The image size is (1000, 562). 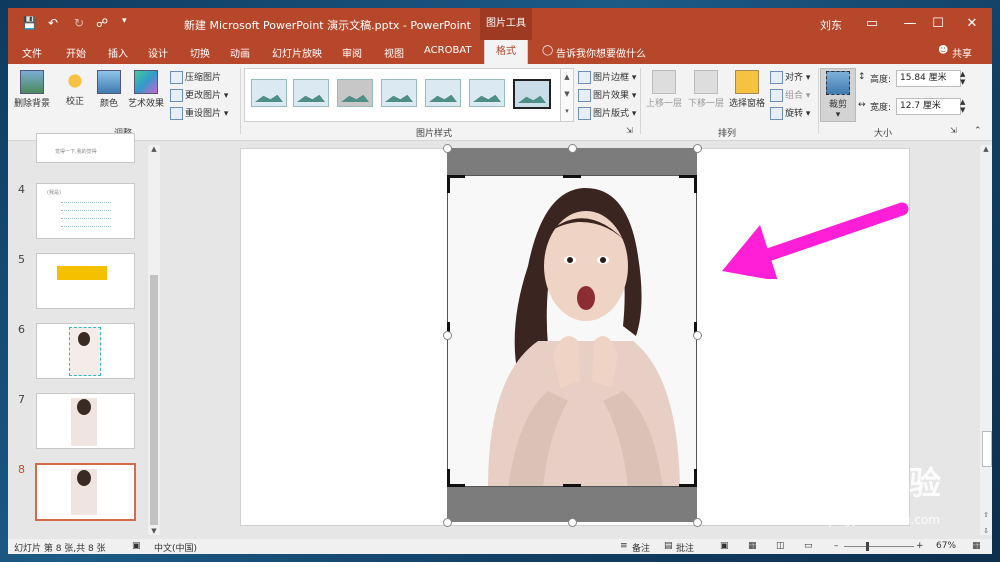 What do you see at coordinates (986, 531) in the screenshot?
I see `next-slide-icon: ⇩` at bounding box center [986, 531].